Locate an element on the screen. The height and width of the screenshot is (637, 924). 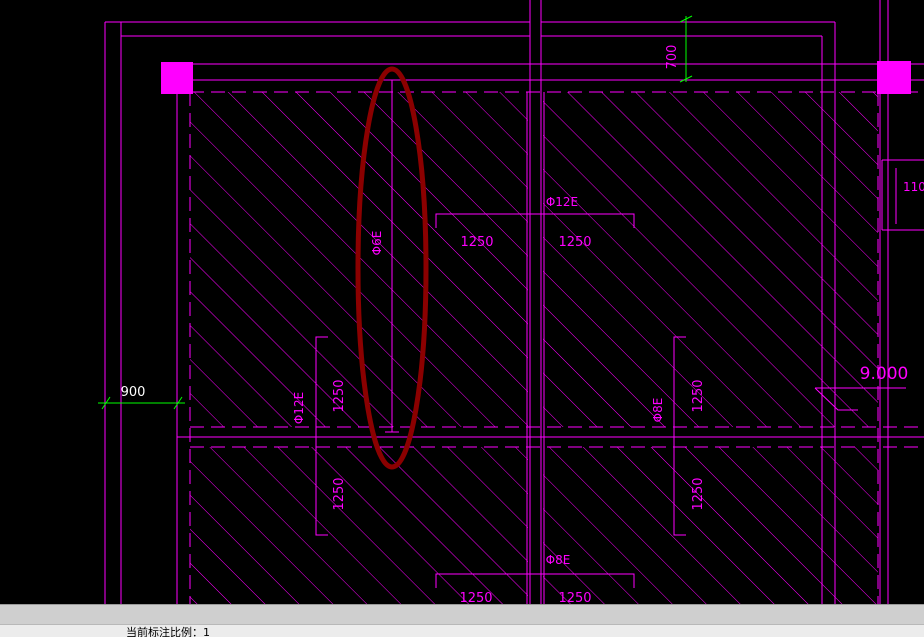
rebar-dim-1250-bottom-right: 1250 is located at coordinates (574, 597).